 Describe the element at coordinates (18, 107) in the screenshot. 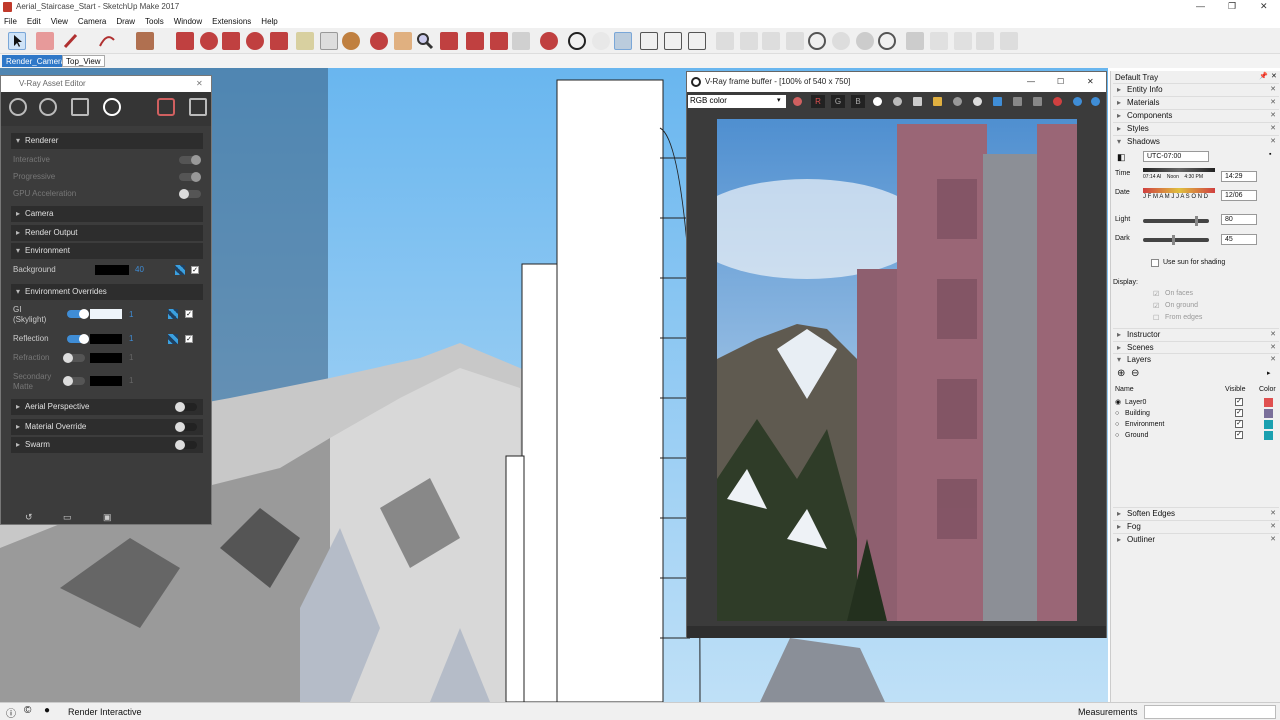

I see `materials-category-icon` at that location.